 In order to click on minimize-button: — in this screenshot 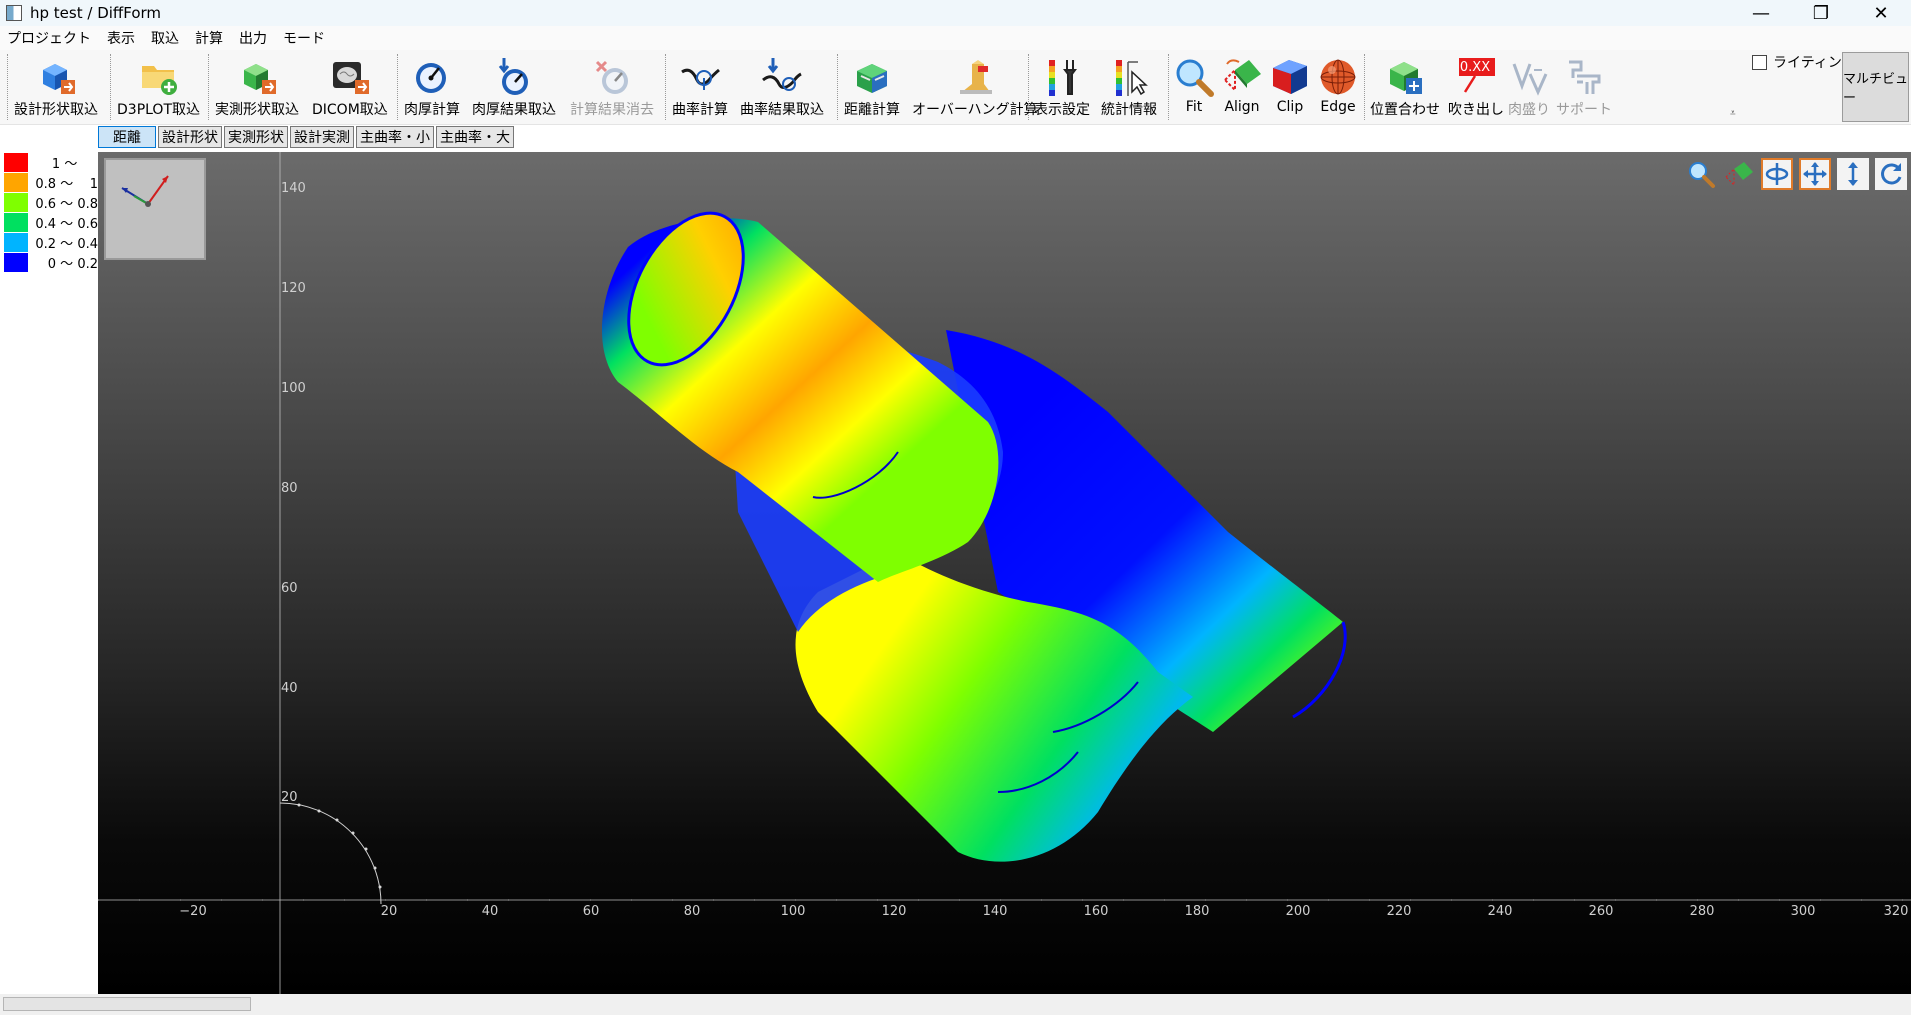, I will do `click(1761, 13)`.